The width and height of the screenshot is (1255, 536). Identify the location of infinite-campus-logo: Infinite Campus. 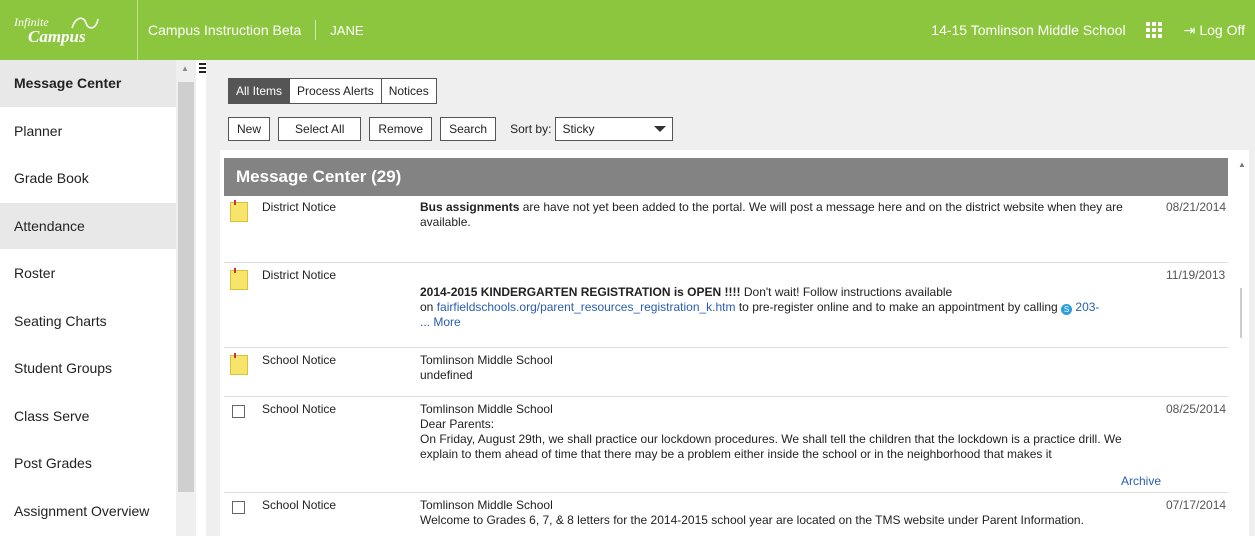
(69, 30).